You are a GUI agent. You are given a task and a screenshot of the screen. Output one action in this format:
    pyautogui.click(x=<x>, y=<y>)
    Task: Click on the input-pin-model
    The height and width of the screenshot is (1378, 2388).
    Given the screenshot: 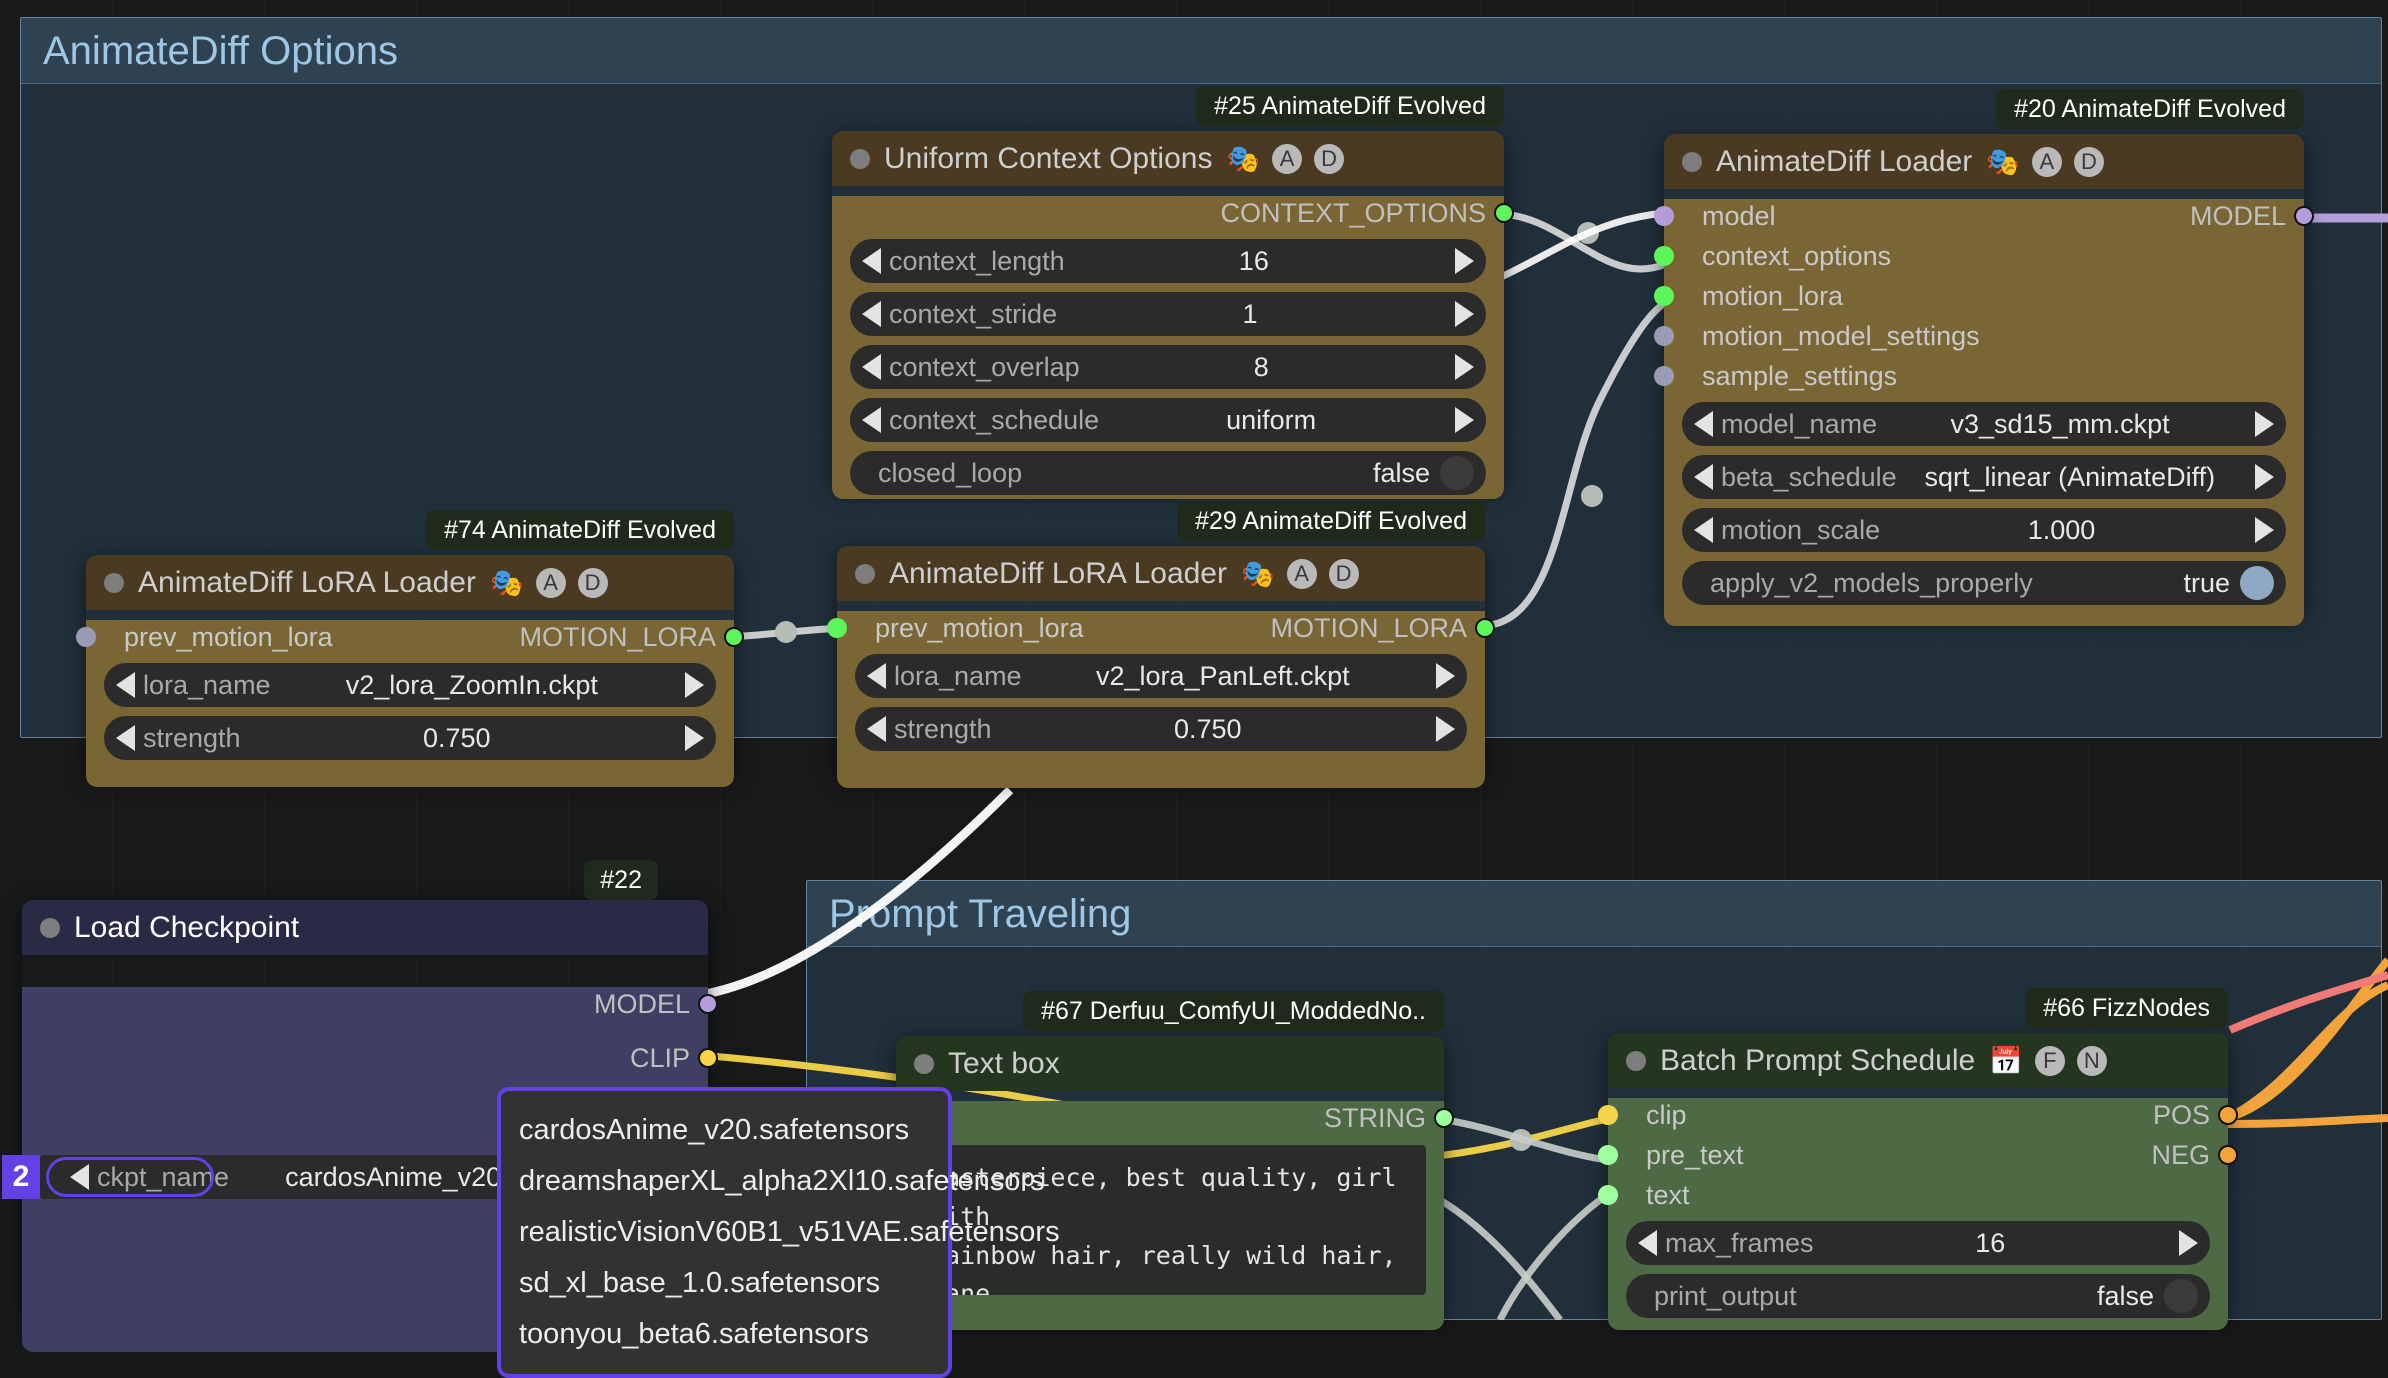 What is the action you would take?
    pyautogui.click(x=1664, y=216)
    